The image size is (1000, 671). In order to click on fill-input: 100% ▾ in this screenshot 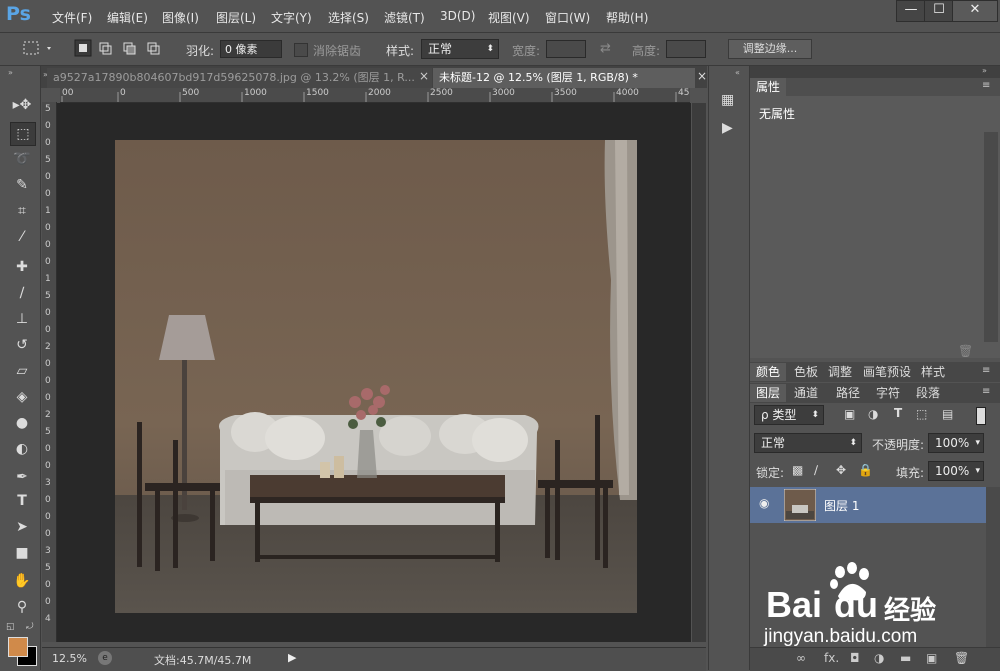, I will do `click(956, 471)`.